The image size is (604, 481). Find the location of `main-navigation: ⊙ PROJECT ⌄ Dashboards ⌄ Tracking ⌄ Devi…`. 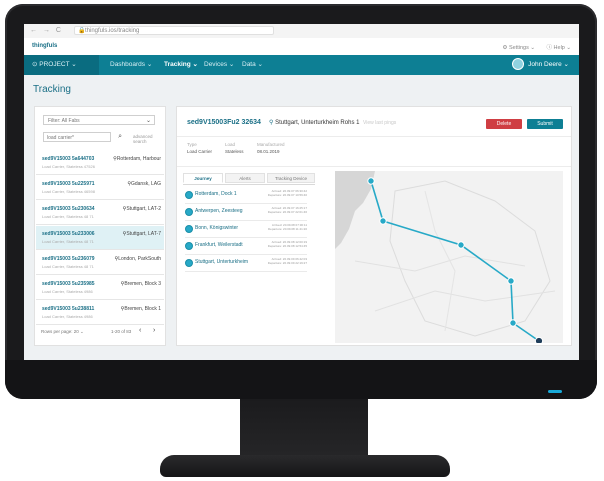

main-navigation: ⊙ PROJECT ⌄ Dashboards ⌄ Tracking ⌄ Devi… is located at coordinates (301, 65).